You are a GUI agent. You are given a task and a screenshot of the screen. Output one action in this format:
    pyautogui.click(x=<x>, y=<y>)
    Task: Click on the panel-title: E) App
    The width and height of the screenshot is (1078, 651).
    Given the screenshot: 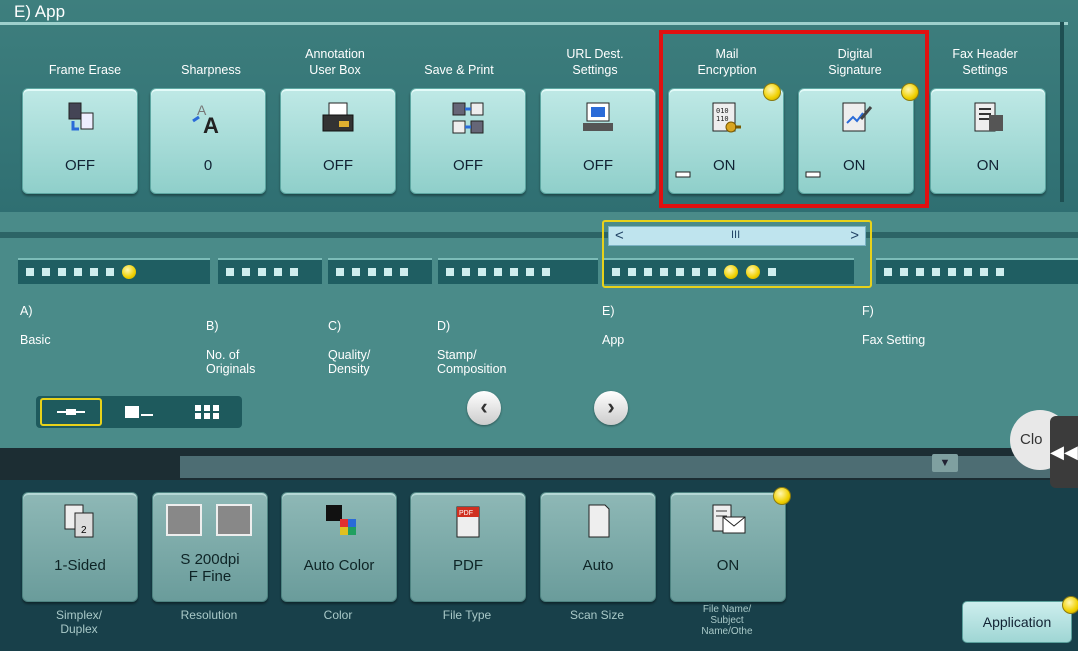 What is the action you would take?
    pyautogui.click(x=40, y=11)
    